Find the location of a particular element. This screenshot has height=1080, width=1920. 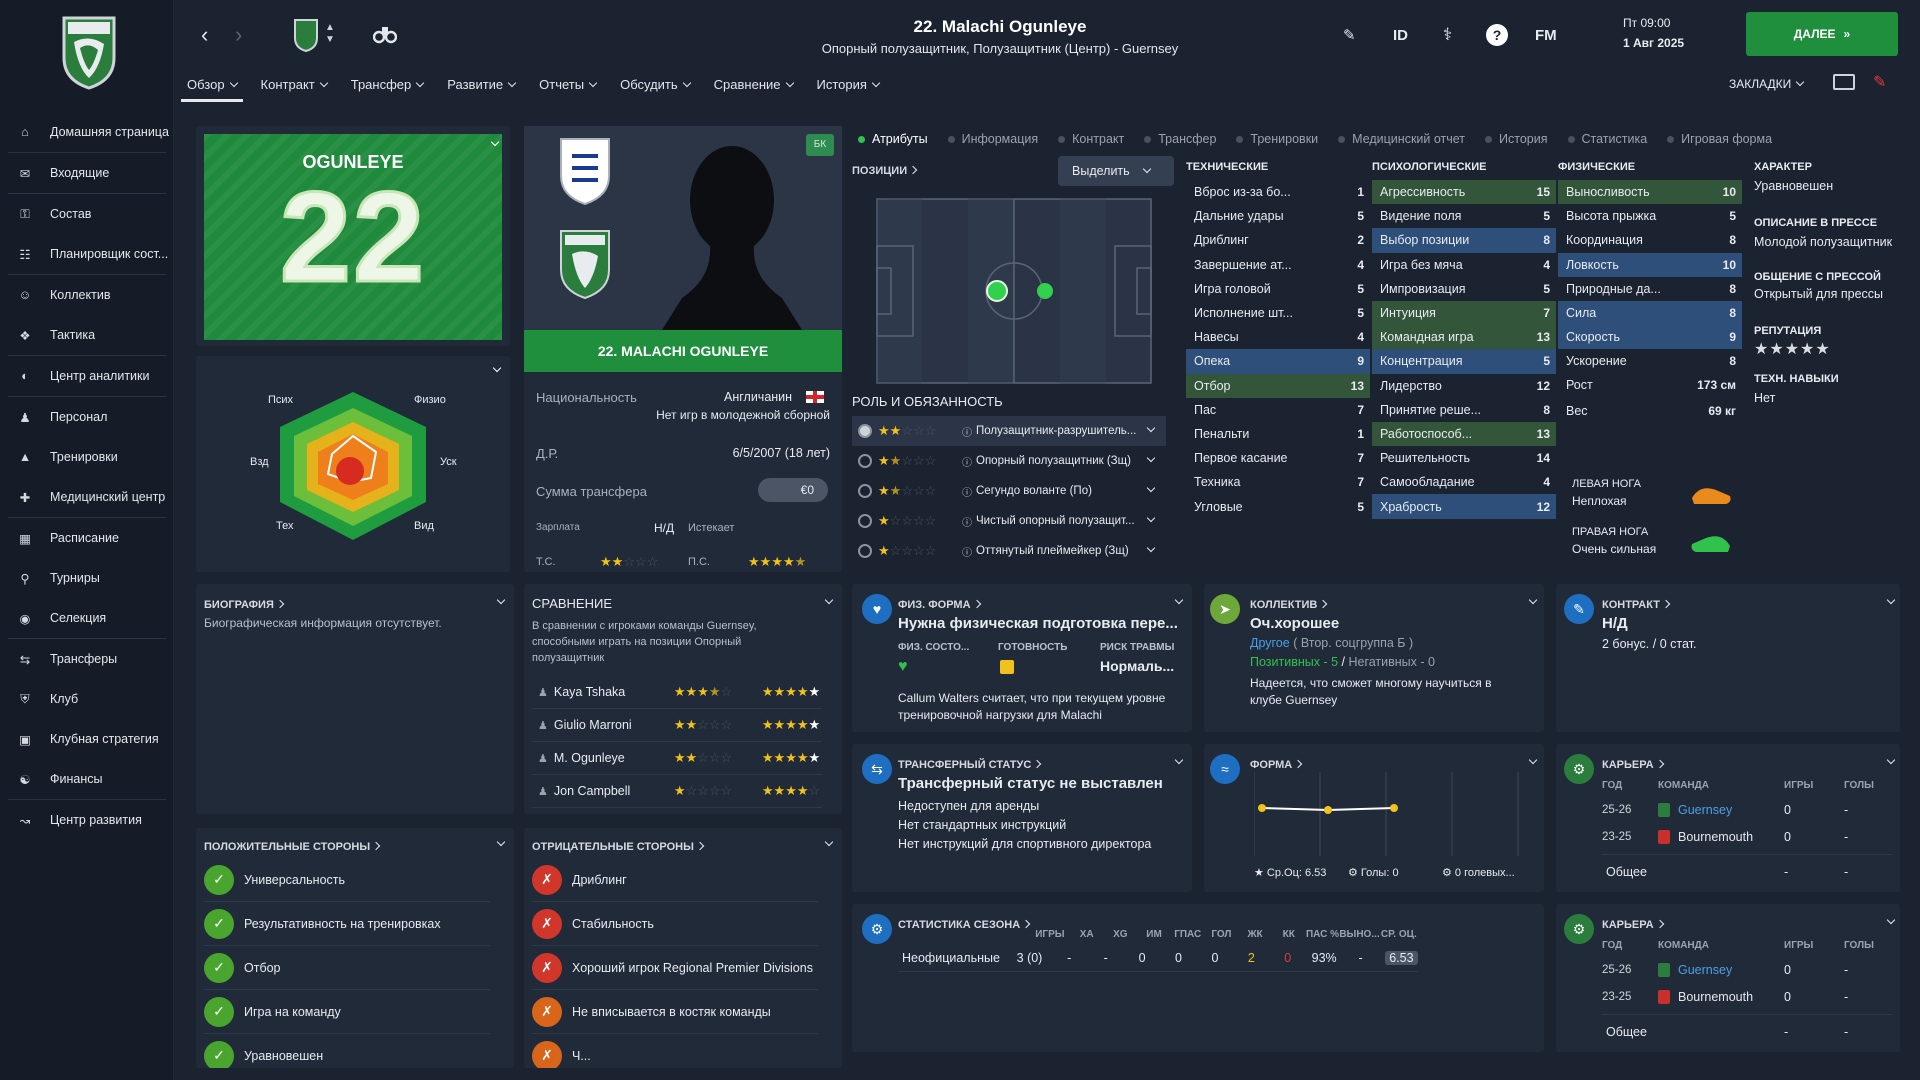

binoculars-icon is located at coordinates (385, 34).